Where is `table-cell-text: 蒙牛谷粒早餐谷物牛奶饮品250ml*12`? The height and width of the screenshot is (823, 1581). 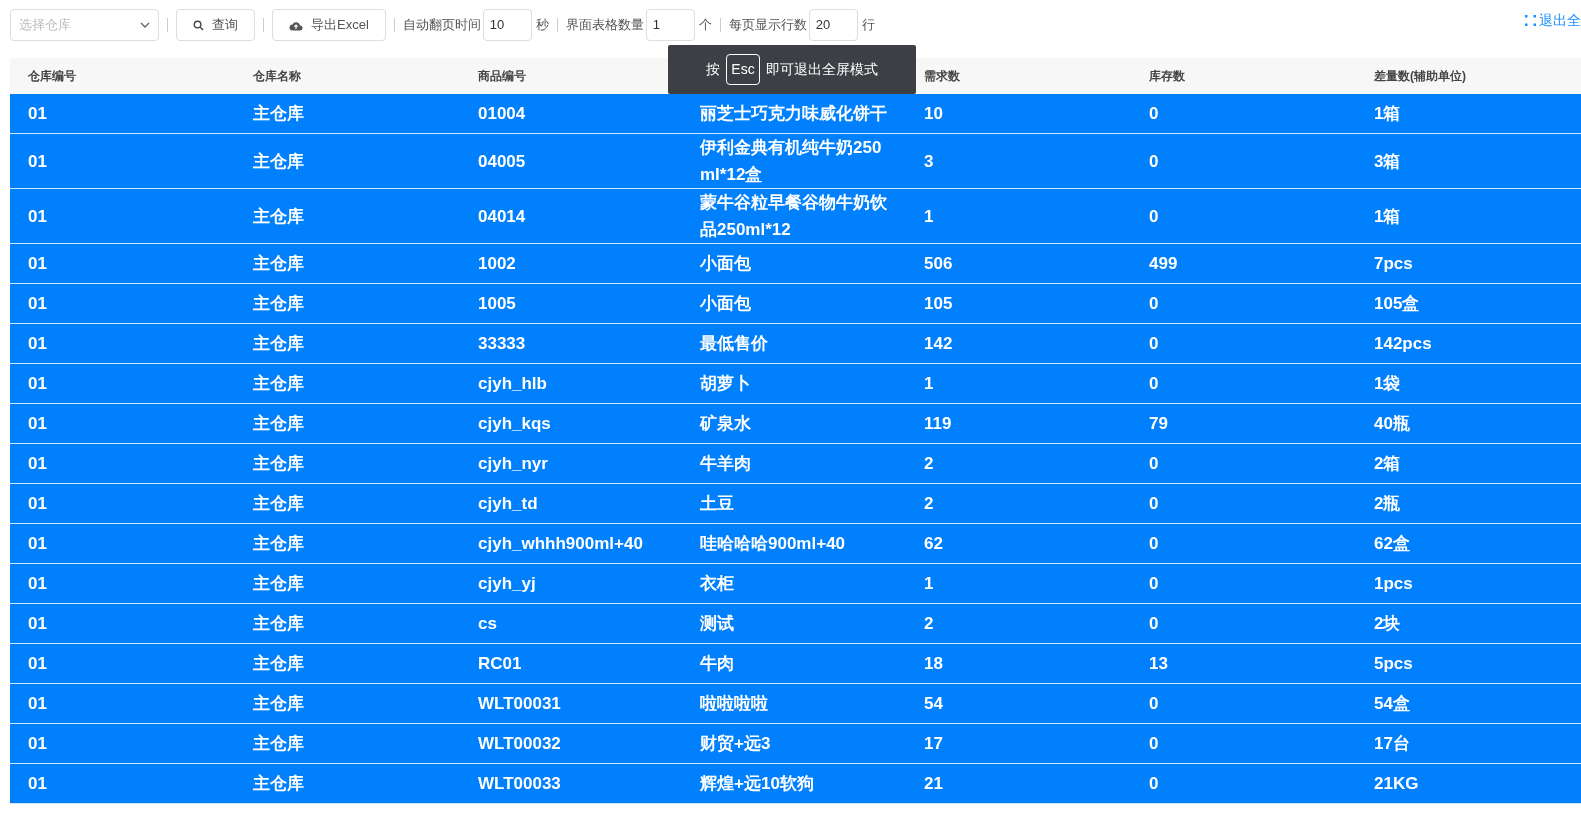
table-cell-text: 蒙牛谷粒早餐谷物牛奶饮品250ml*12 is located at coordinates (793, 216).